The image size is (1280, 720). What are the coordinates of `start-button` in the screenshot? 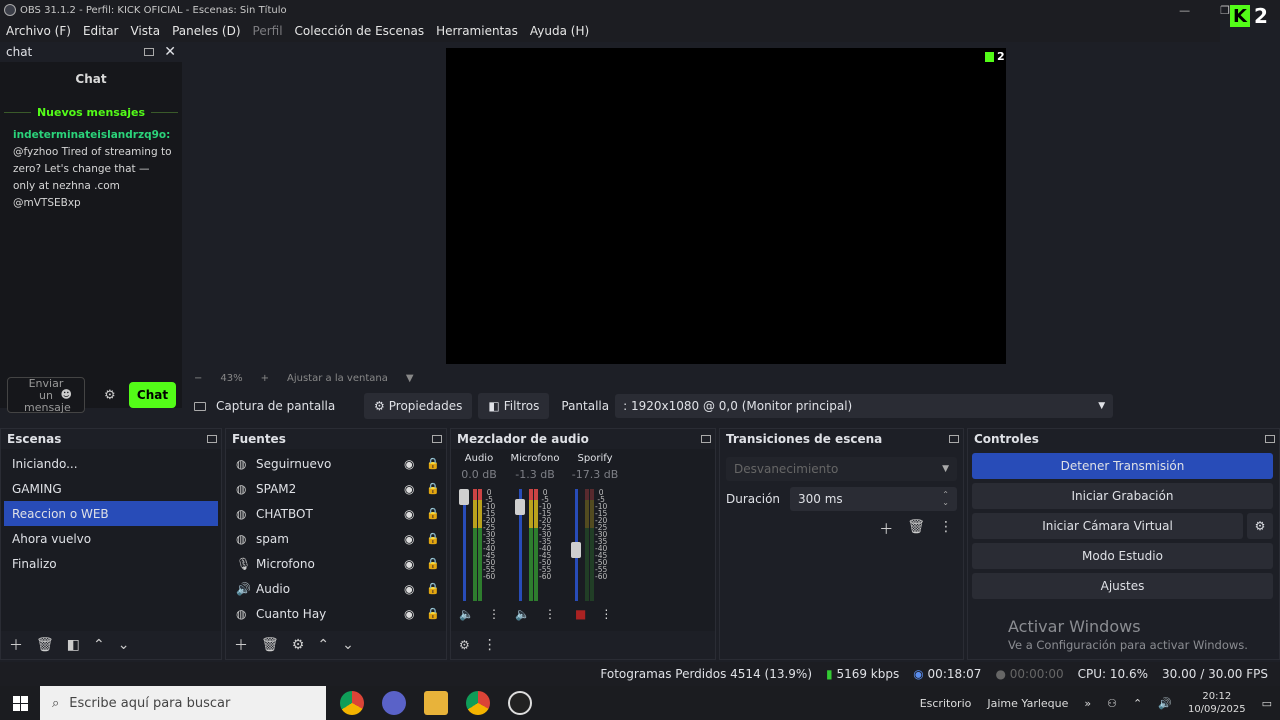 It's located at (20, 703).